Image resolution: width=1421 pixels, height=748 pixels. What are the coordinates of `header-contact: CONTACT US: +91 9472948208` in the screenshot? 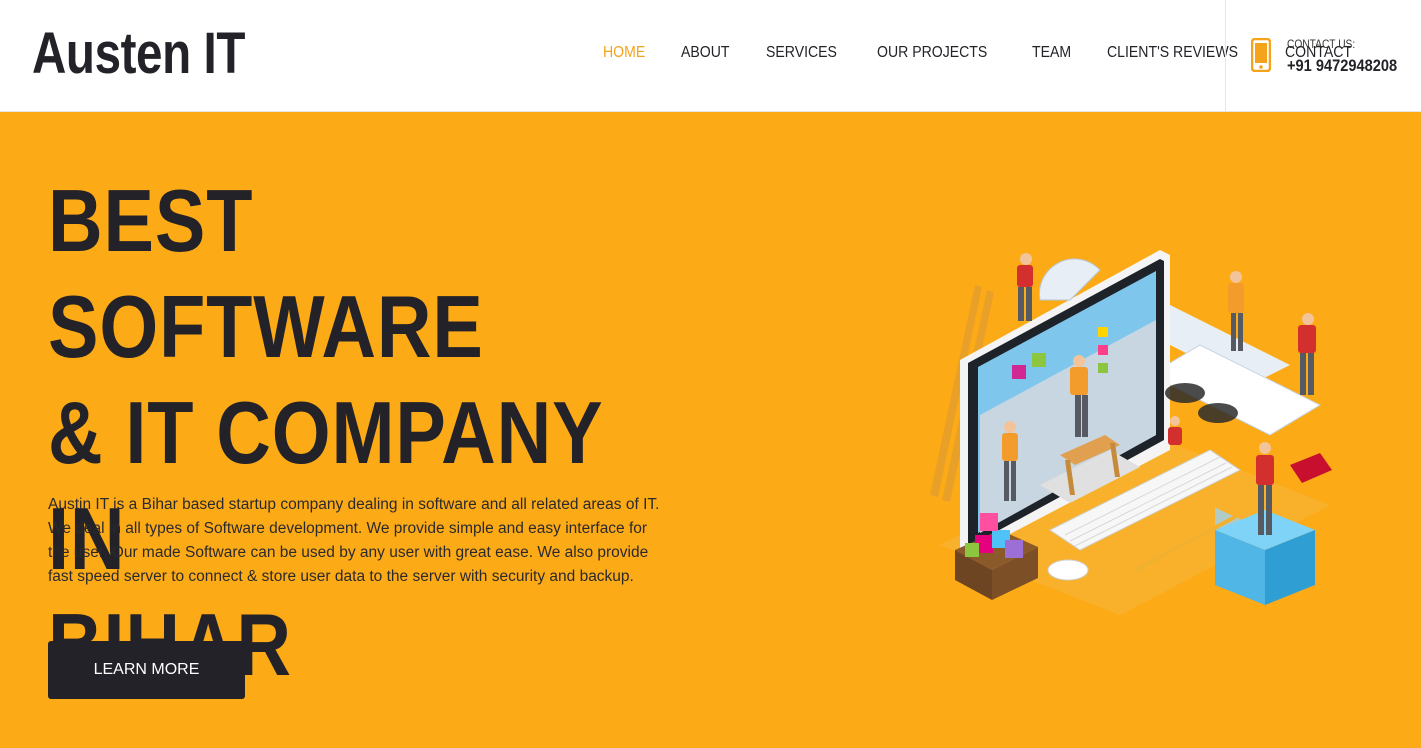 It's located at (1323, 56).